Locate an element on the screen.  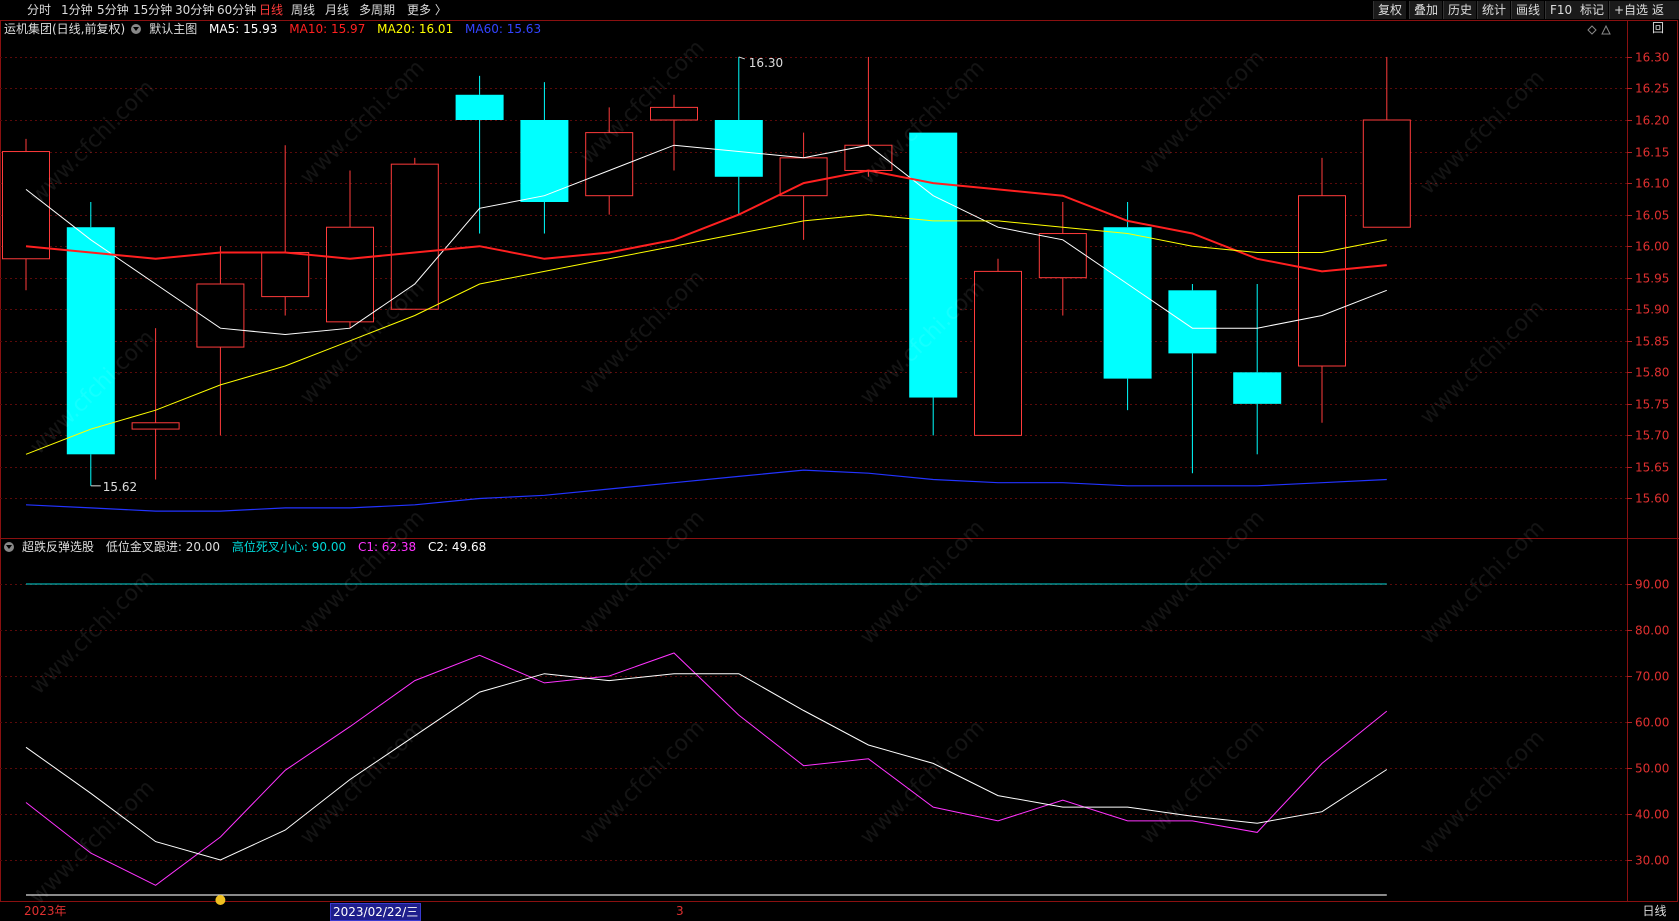
period-tab-1: 1分钟 is located at coordinates (77, 10).